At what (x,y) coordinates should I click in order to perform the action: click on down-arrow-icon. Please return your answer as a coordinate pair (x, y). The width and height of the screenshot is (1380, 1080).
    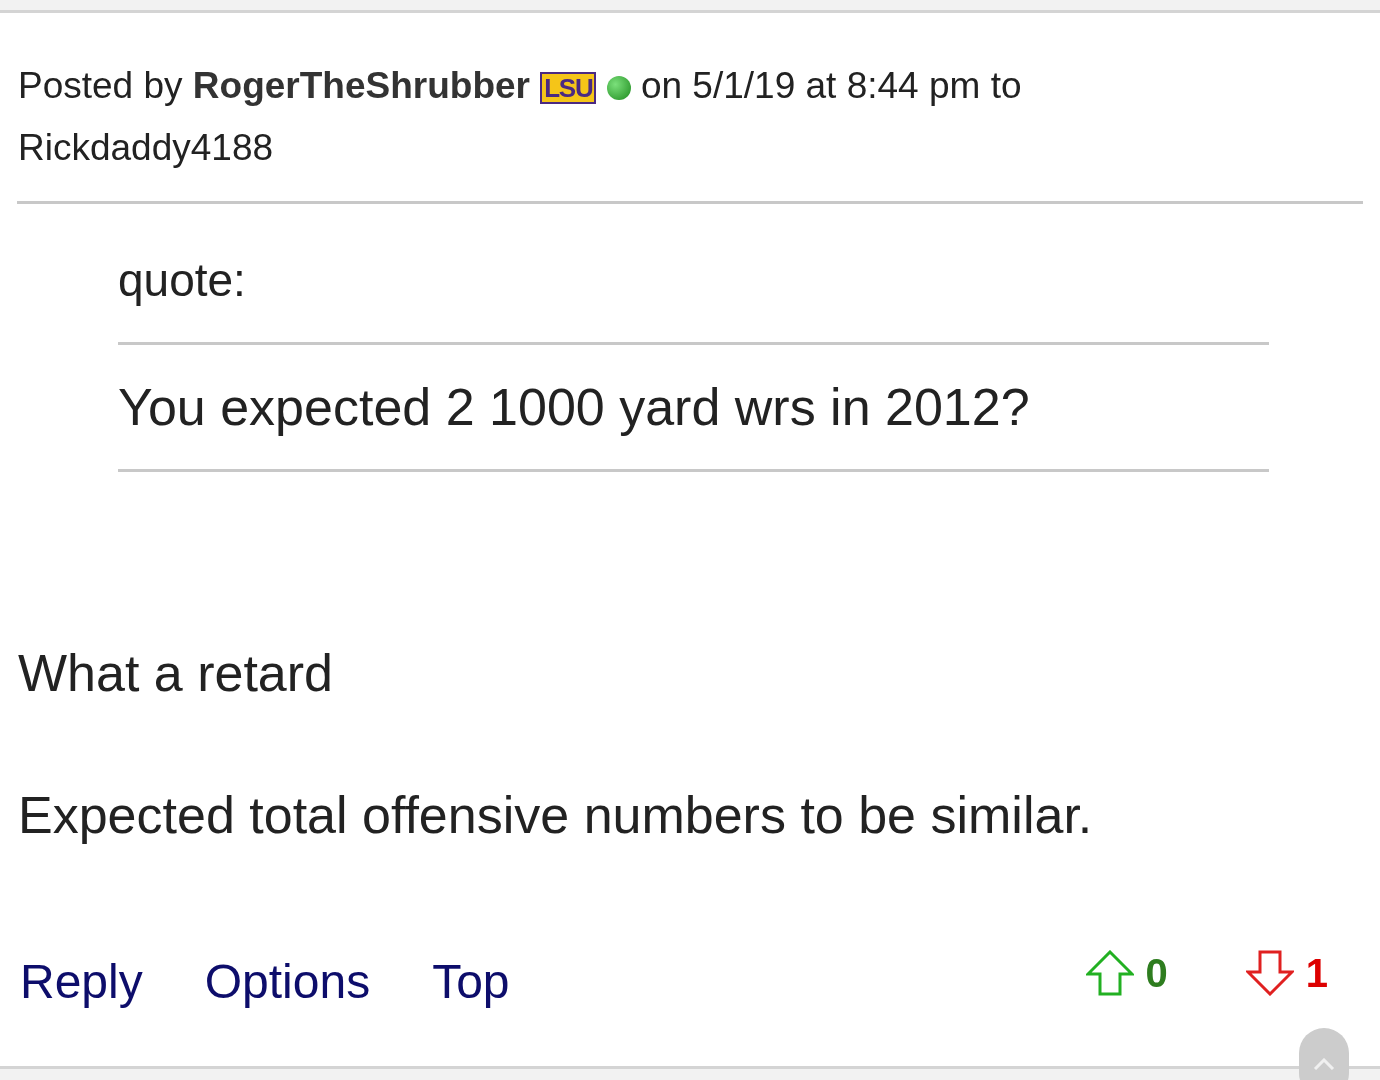
    Looking at the image, I should click on (1269, 973).